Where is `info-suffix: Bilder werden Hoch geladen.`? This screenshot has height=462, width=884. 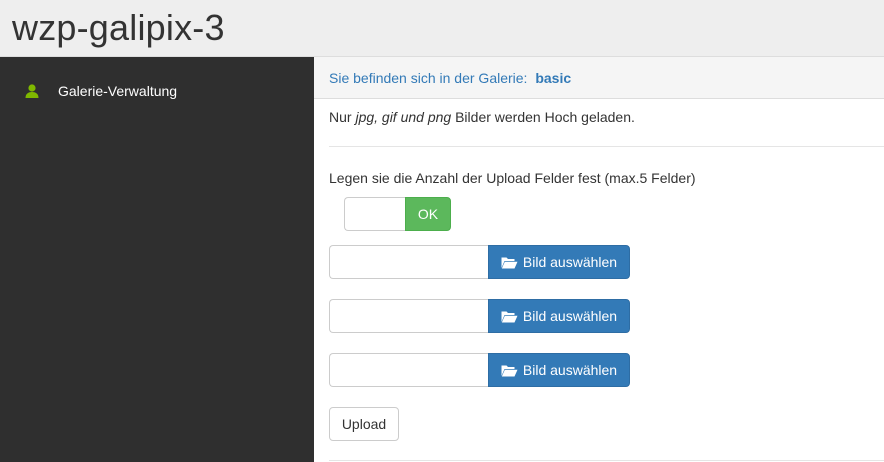
info-suffix: Bilder werden Hoch geladen. is located at coordinates (545, 117).